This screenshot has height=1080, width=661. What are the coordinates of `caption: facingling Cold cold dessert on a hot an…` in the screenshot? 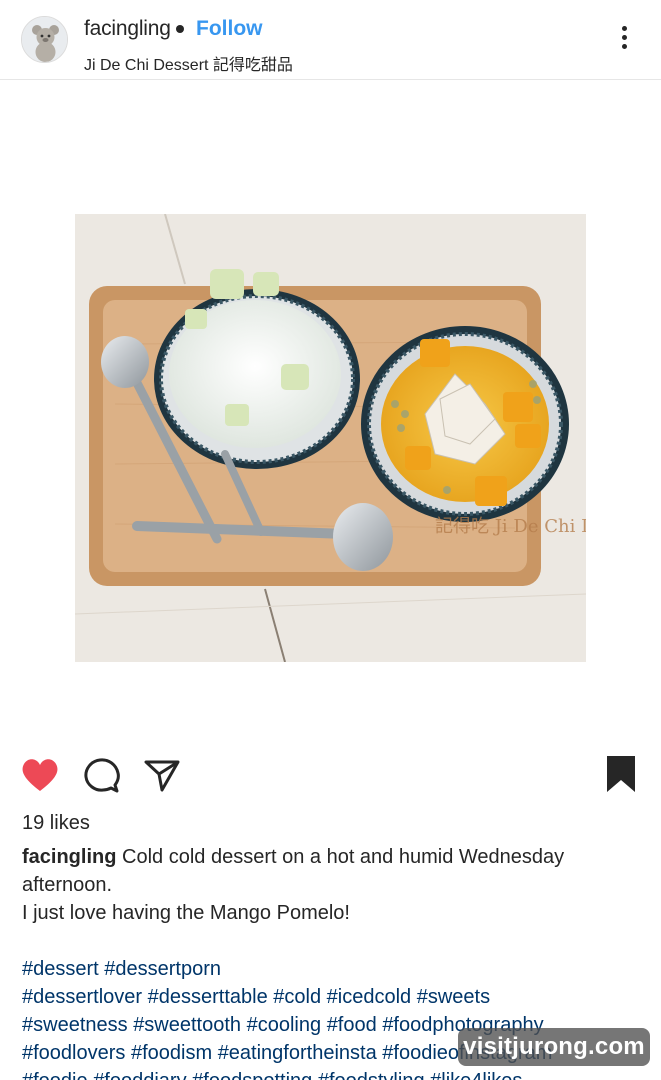 It's located at (332, 885).